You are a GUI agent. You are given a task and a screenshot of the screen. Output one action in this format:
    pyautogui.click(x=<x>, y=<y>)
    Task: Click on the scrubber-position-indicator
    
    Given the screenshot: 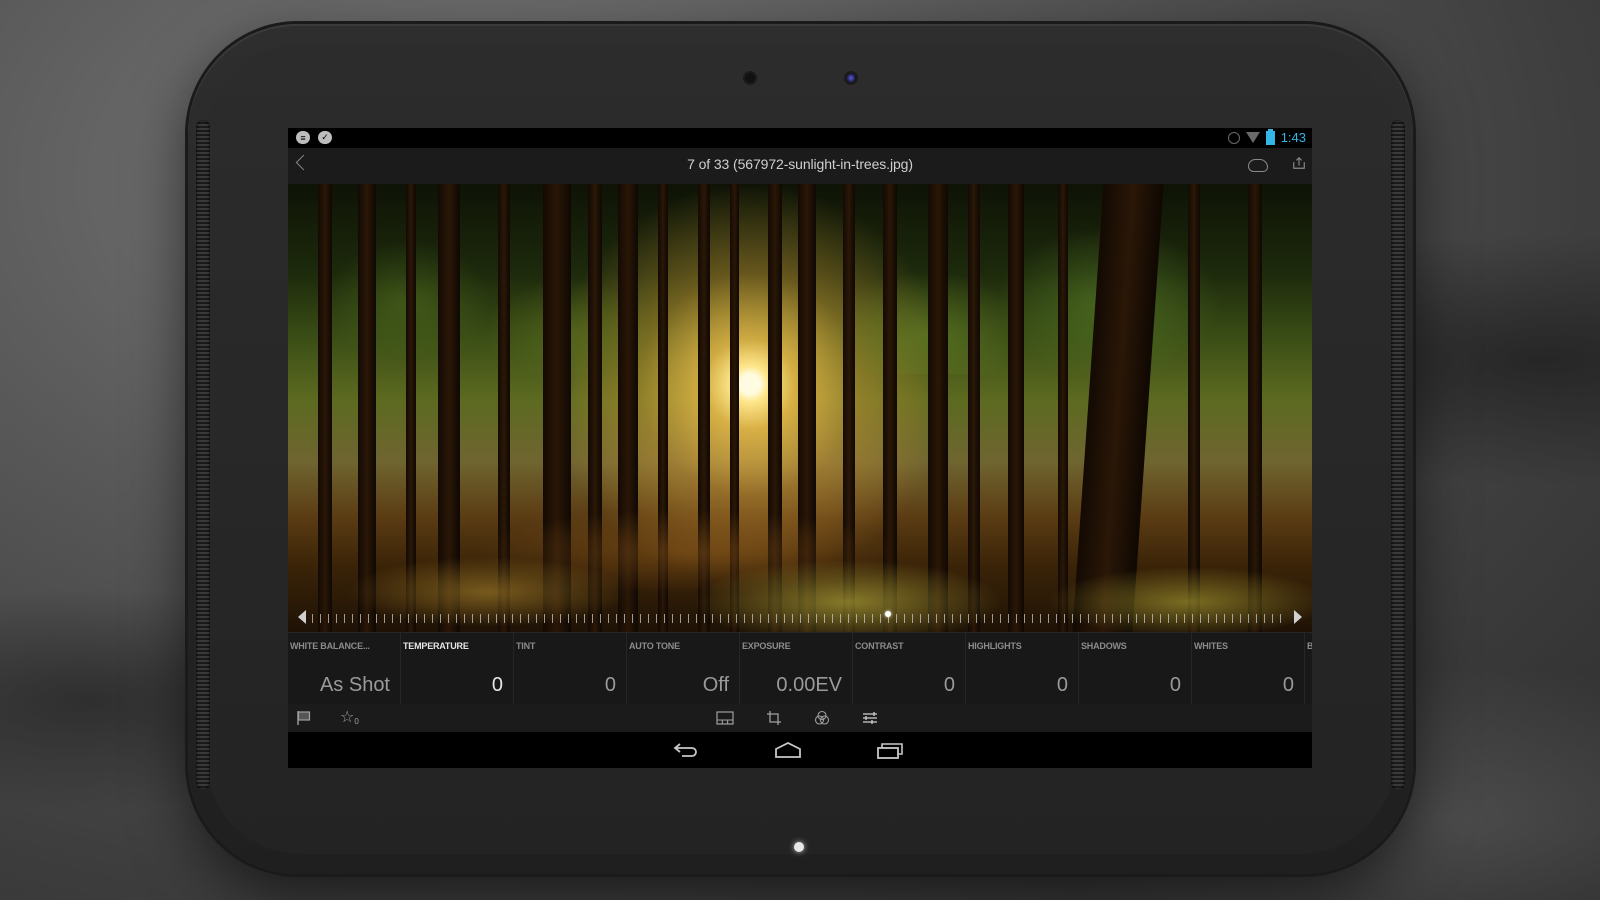 What is the action you would take?
    pyautogui.click(x=887, y=614)
    